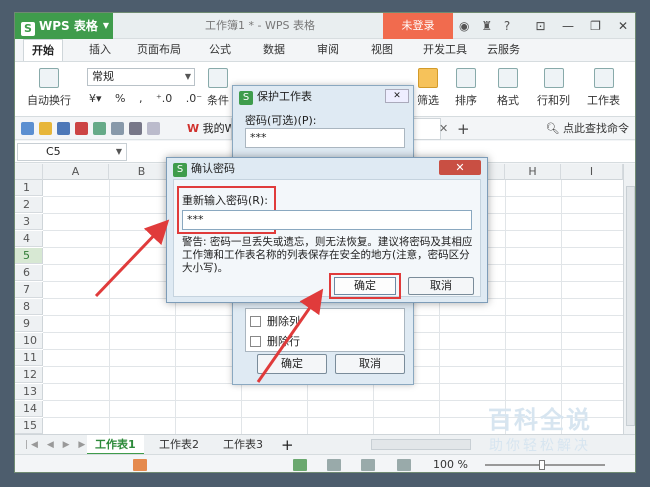  What do you see at coordinates (27, 128) in the screenshot?
I see `new-file-icon` at bounding box center [27, 128].